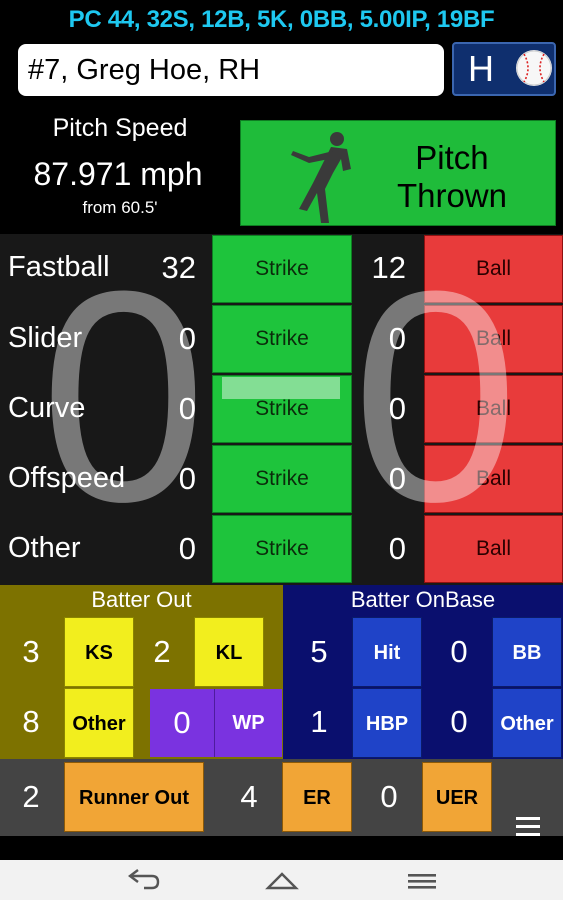 Image resolution: width=563 pixels, height=900 pixels. I want to click on runner-out-count: 2, so click(31, 796).